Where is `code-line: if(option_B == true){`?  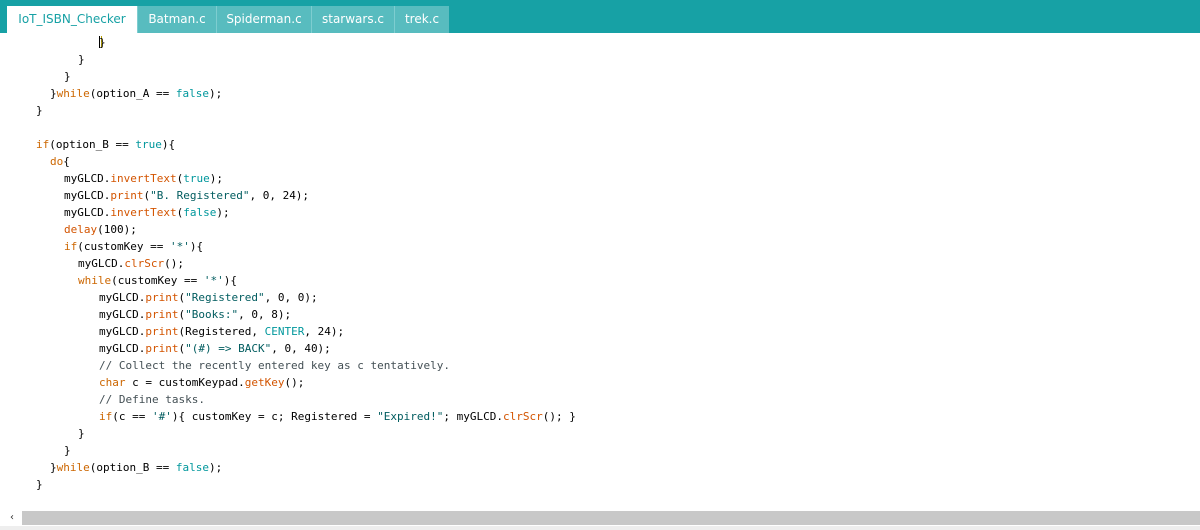 code-line: if(option_B == true){ is located at coordinates (106, 144).